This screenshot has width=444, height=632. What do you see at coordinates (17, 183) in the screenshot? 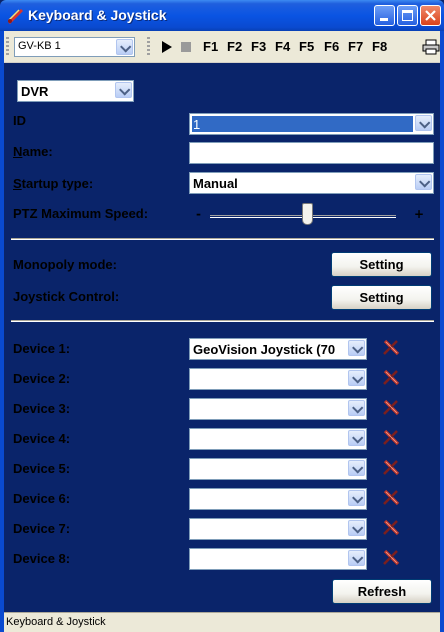
I see `startup-label-accesskey: S` at bounding box center [17, 183].